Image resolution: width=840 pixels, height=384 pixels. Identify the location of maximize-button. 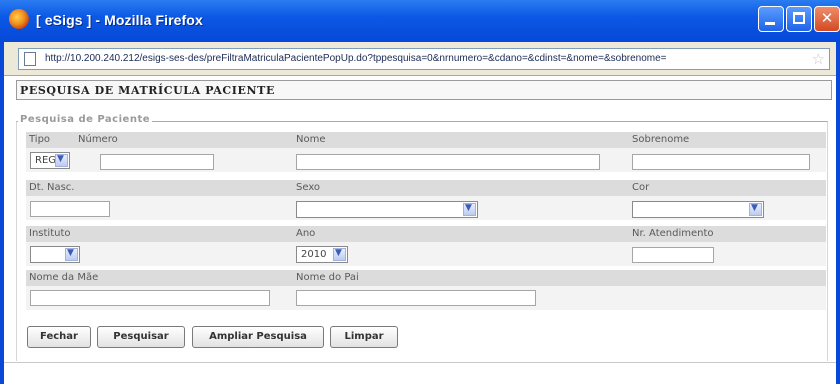
(799, 19).